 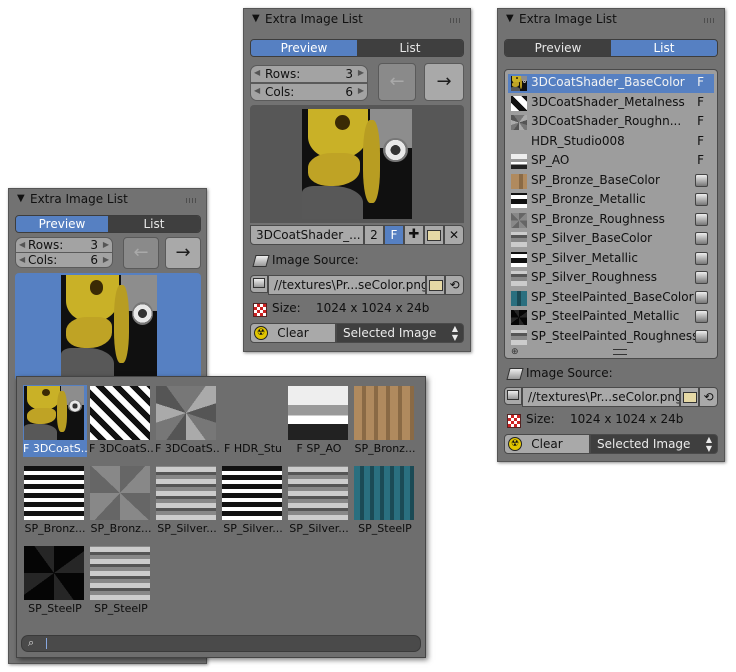 What do you see at coordinates (611, 317) in the screenshot?
I see `list-item: SP_SteelPainted_Metallic` at bounding box center [611, 317].